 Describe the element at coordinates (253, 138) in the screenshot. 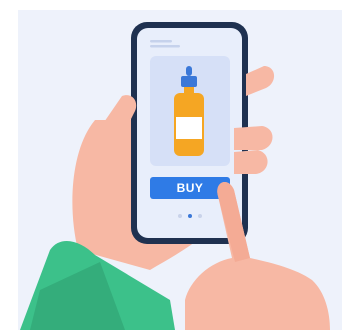

I see `left-finger-mid` at that location.